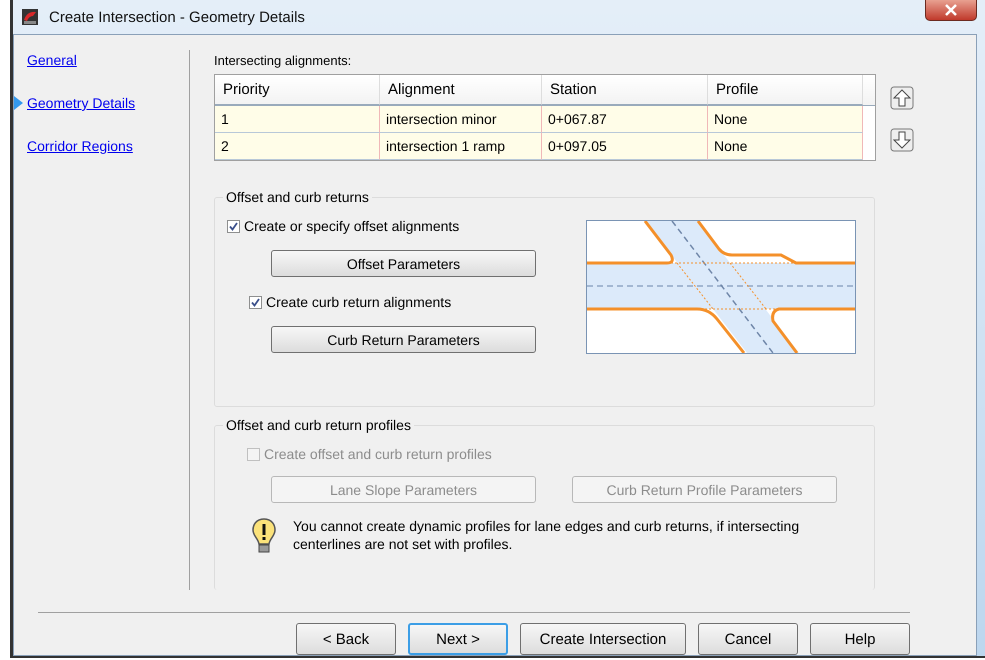 The height and width of the screenshot is (660, 985). Describe the element at coordinates (297, 197) in the screenshot. I see `group-title: Offset and curb returns` at that location.